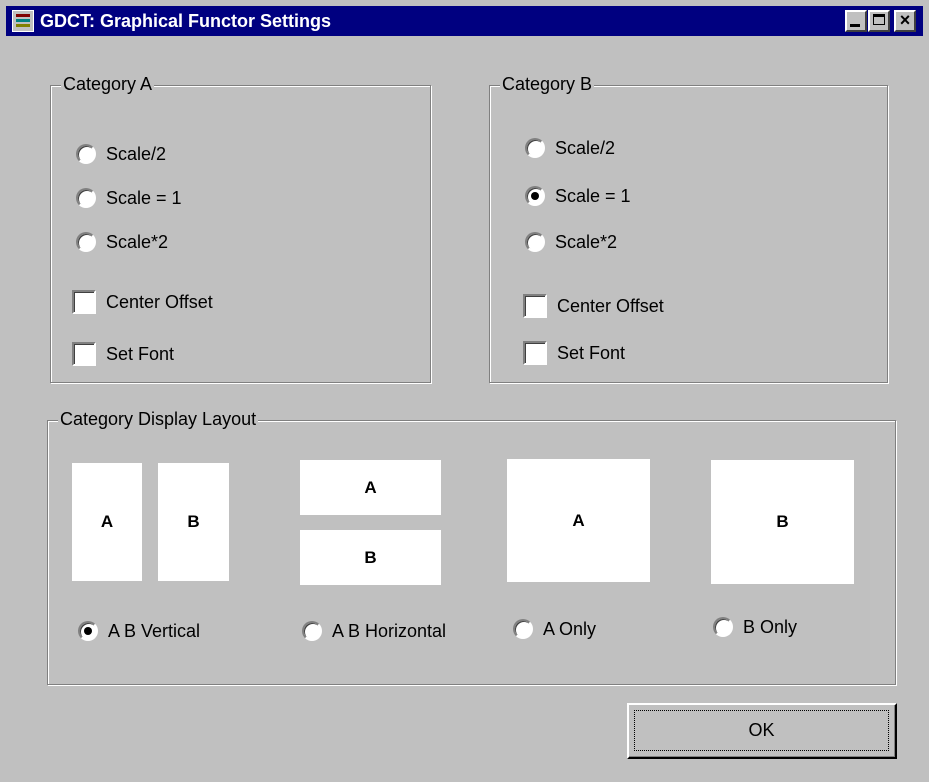 Image resolution: width=929 pixels, height=782 pixels. What do you see at coordinates (86, 242) in the screenshot?
I see `category-a-scale-double-radio` at bounding box center [86, 242].